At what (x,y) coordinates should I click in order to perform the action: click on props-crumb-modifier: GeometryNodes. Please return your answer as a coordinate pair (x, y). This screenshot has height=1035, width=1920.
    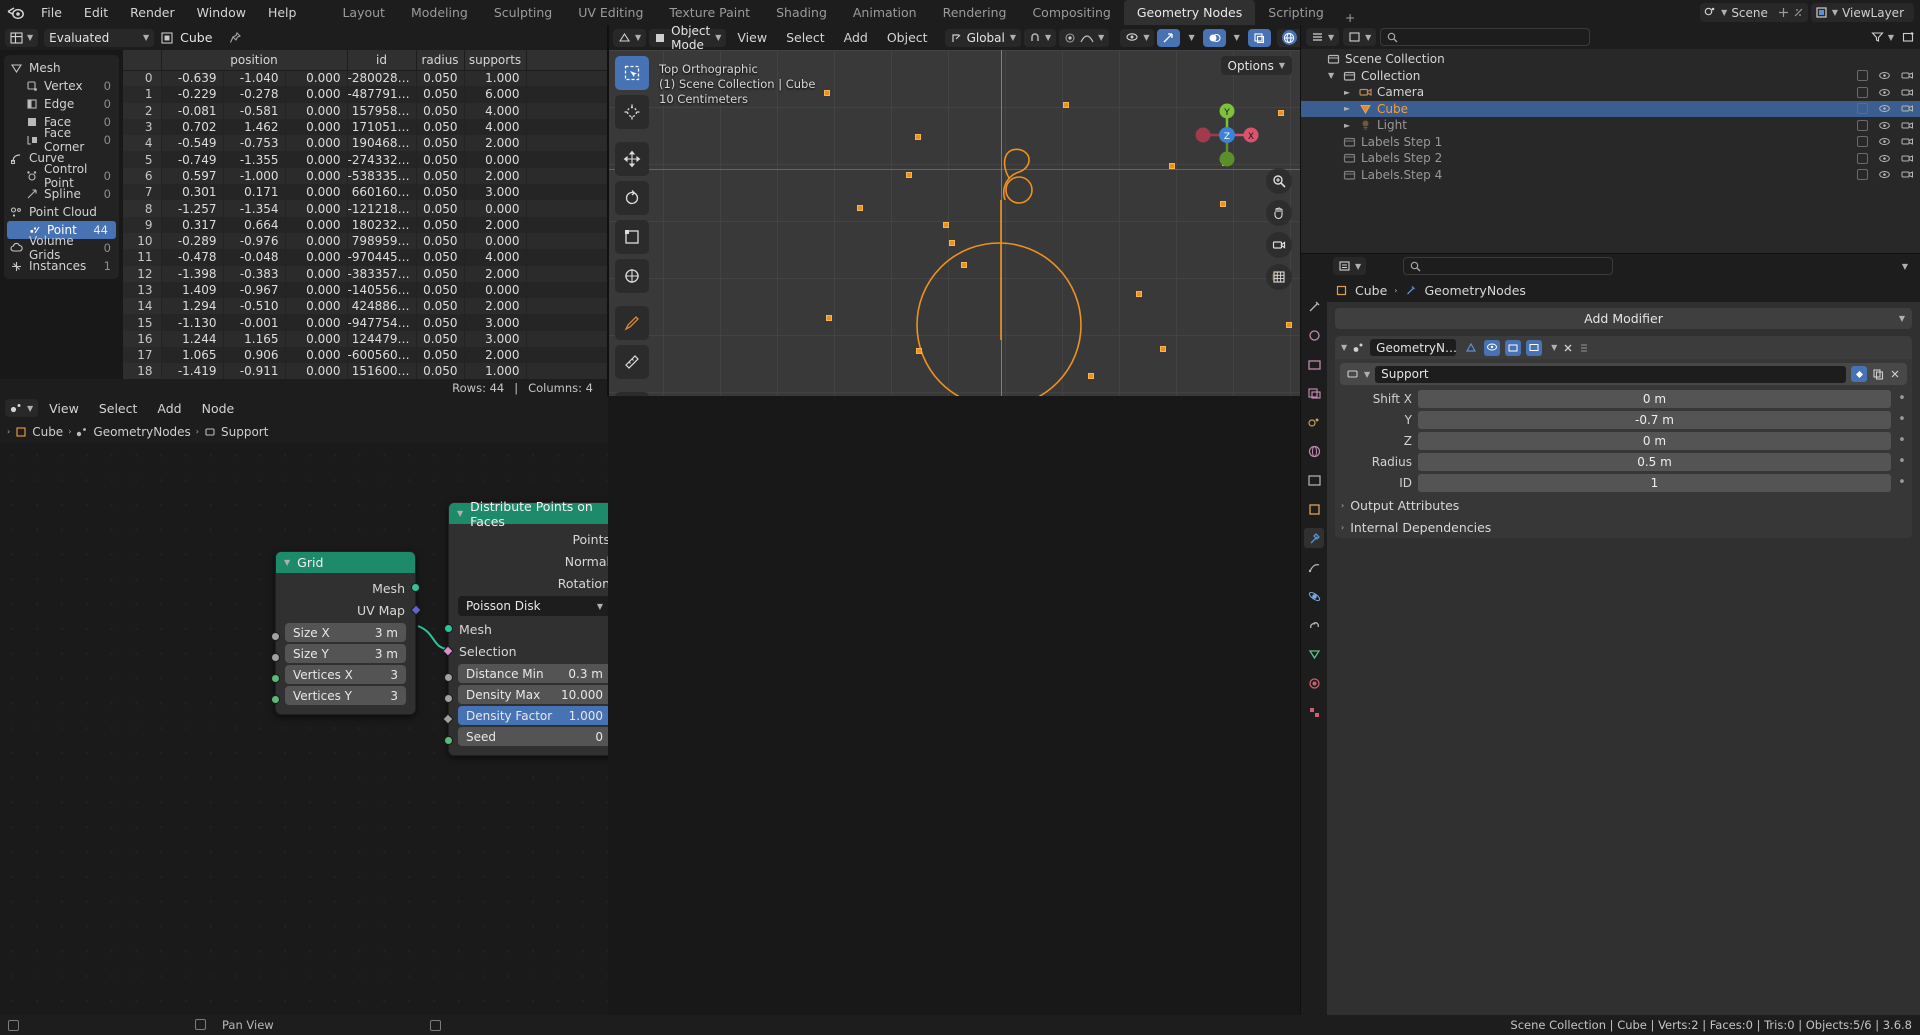
    Looking at the image, I should click on (1474, 290).